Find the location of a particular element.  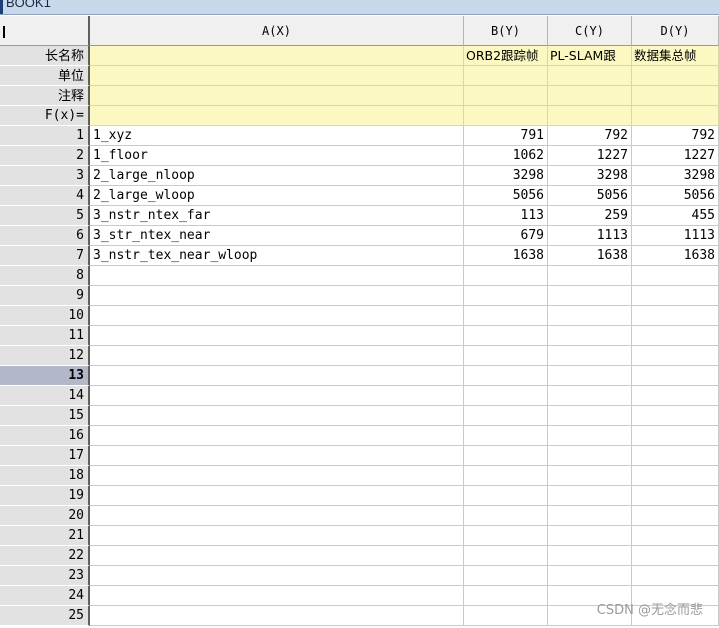

cell-d: 1227 is located at coordinates (675, 156).